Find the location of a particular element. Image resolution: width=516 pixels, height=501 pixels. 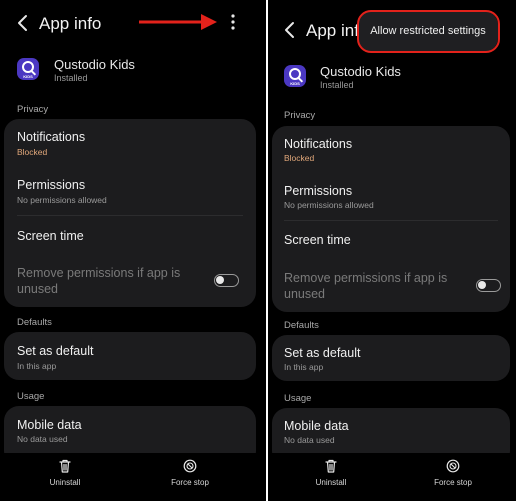

page-title: App info is located at coordinates (70, 23).